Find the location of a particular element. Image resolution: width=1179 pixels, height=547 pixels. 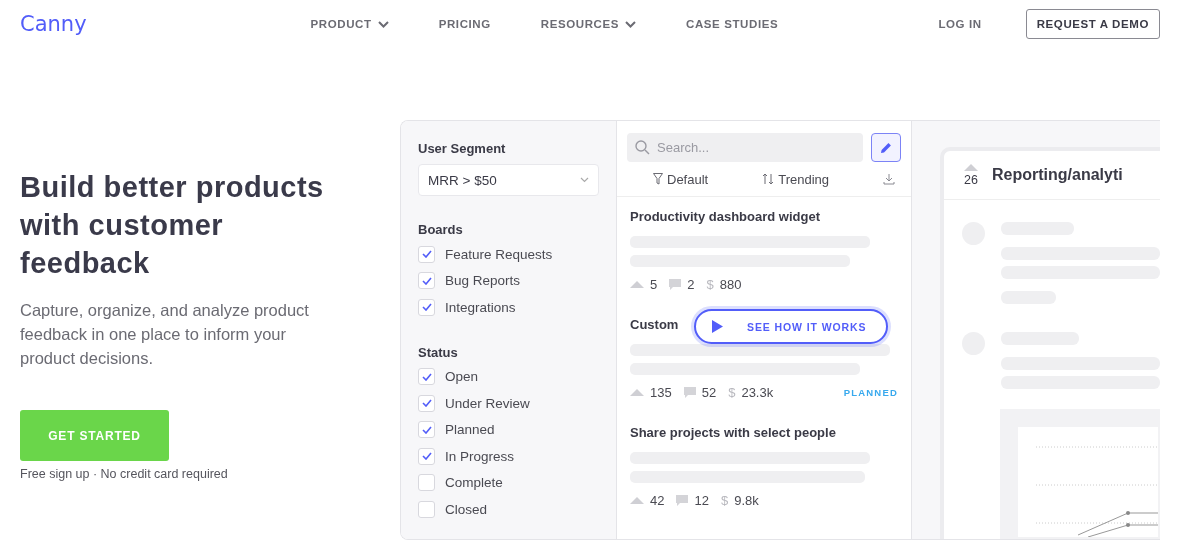

logo: Canny is located at coordinates (53, 24).